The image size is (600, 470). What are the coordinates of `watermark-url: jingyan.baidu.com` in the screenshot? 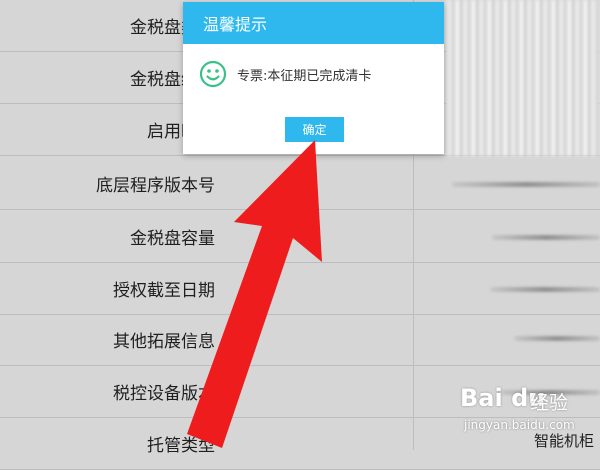 It's located at (519, 425).